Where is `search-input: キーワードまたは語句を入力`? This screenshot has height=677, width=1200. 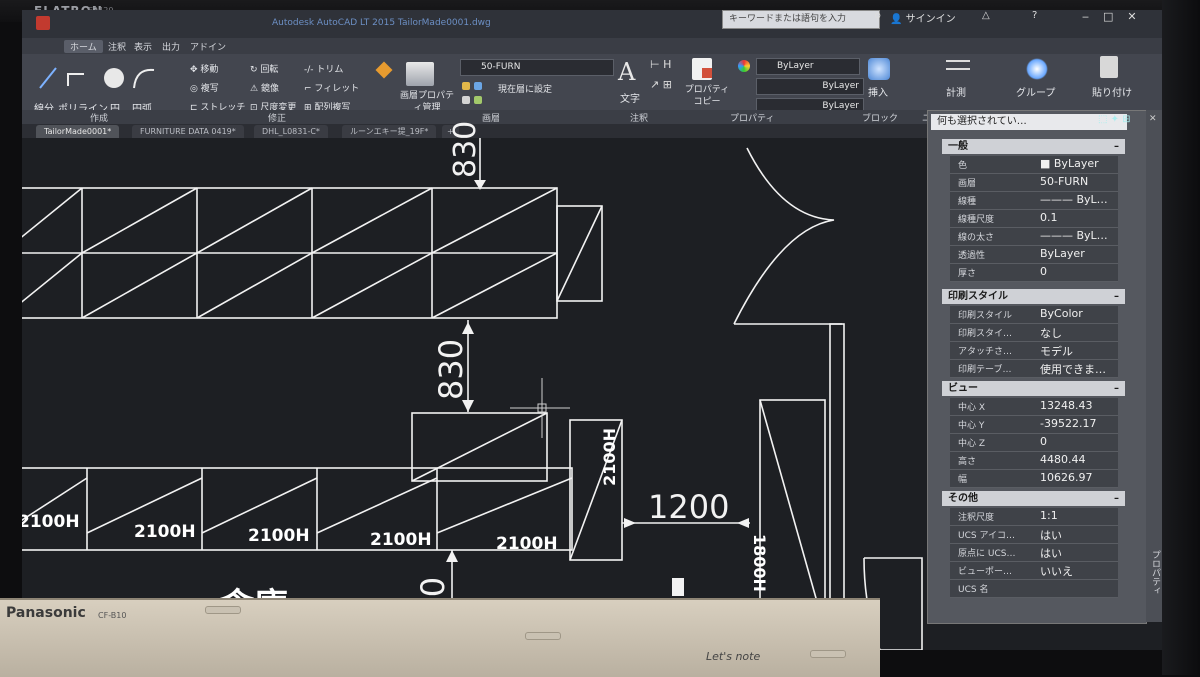
search-input: キーワードまたは語句を入力 is located at coordinates (801, 19).